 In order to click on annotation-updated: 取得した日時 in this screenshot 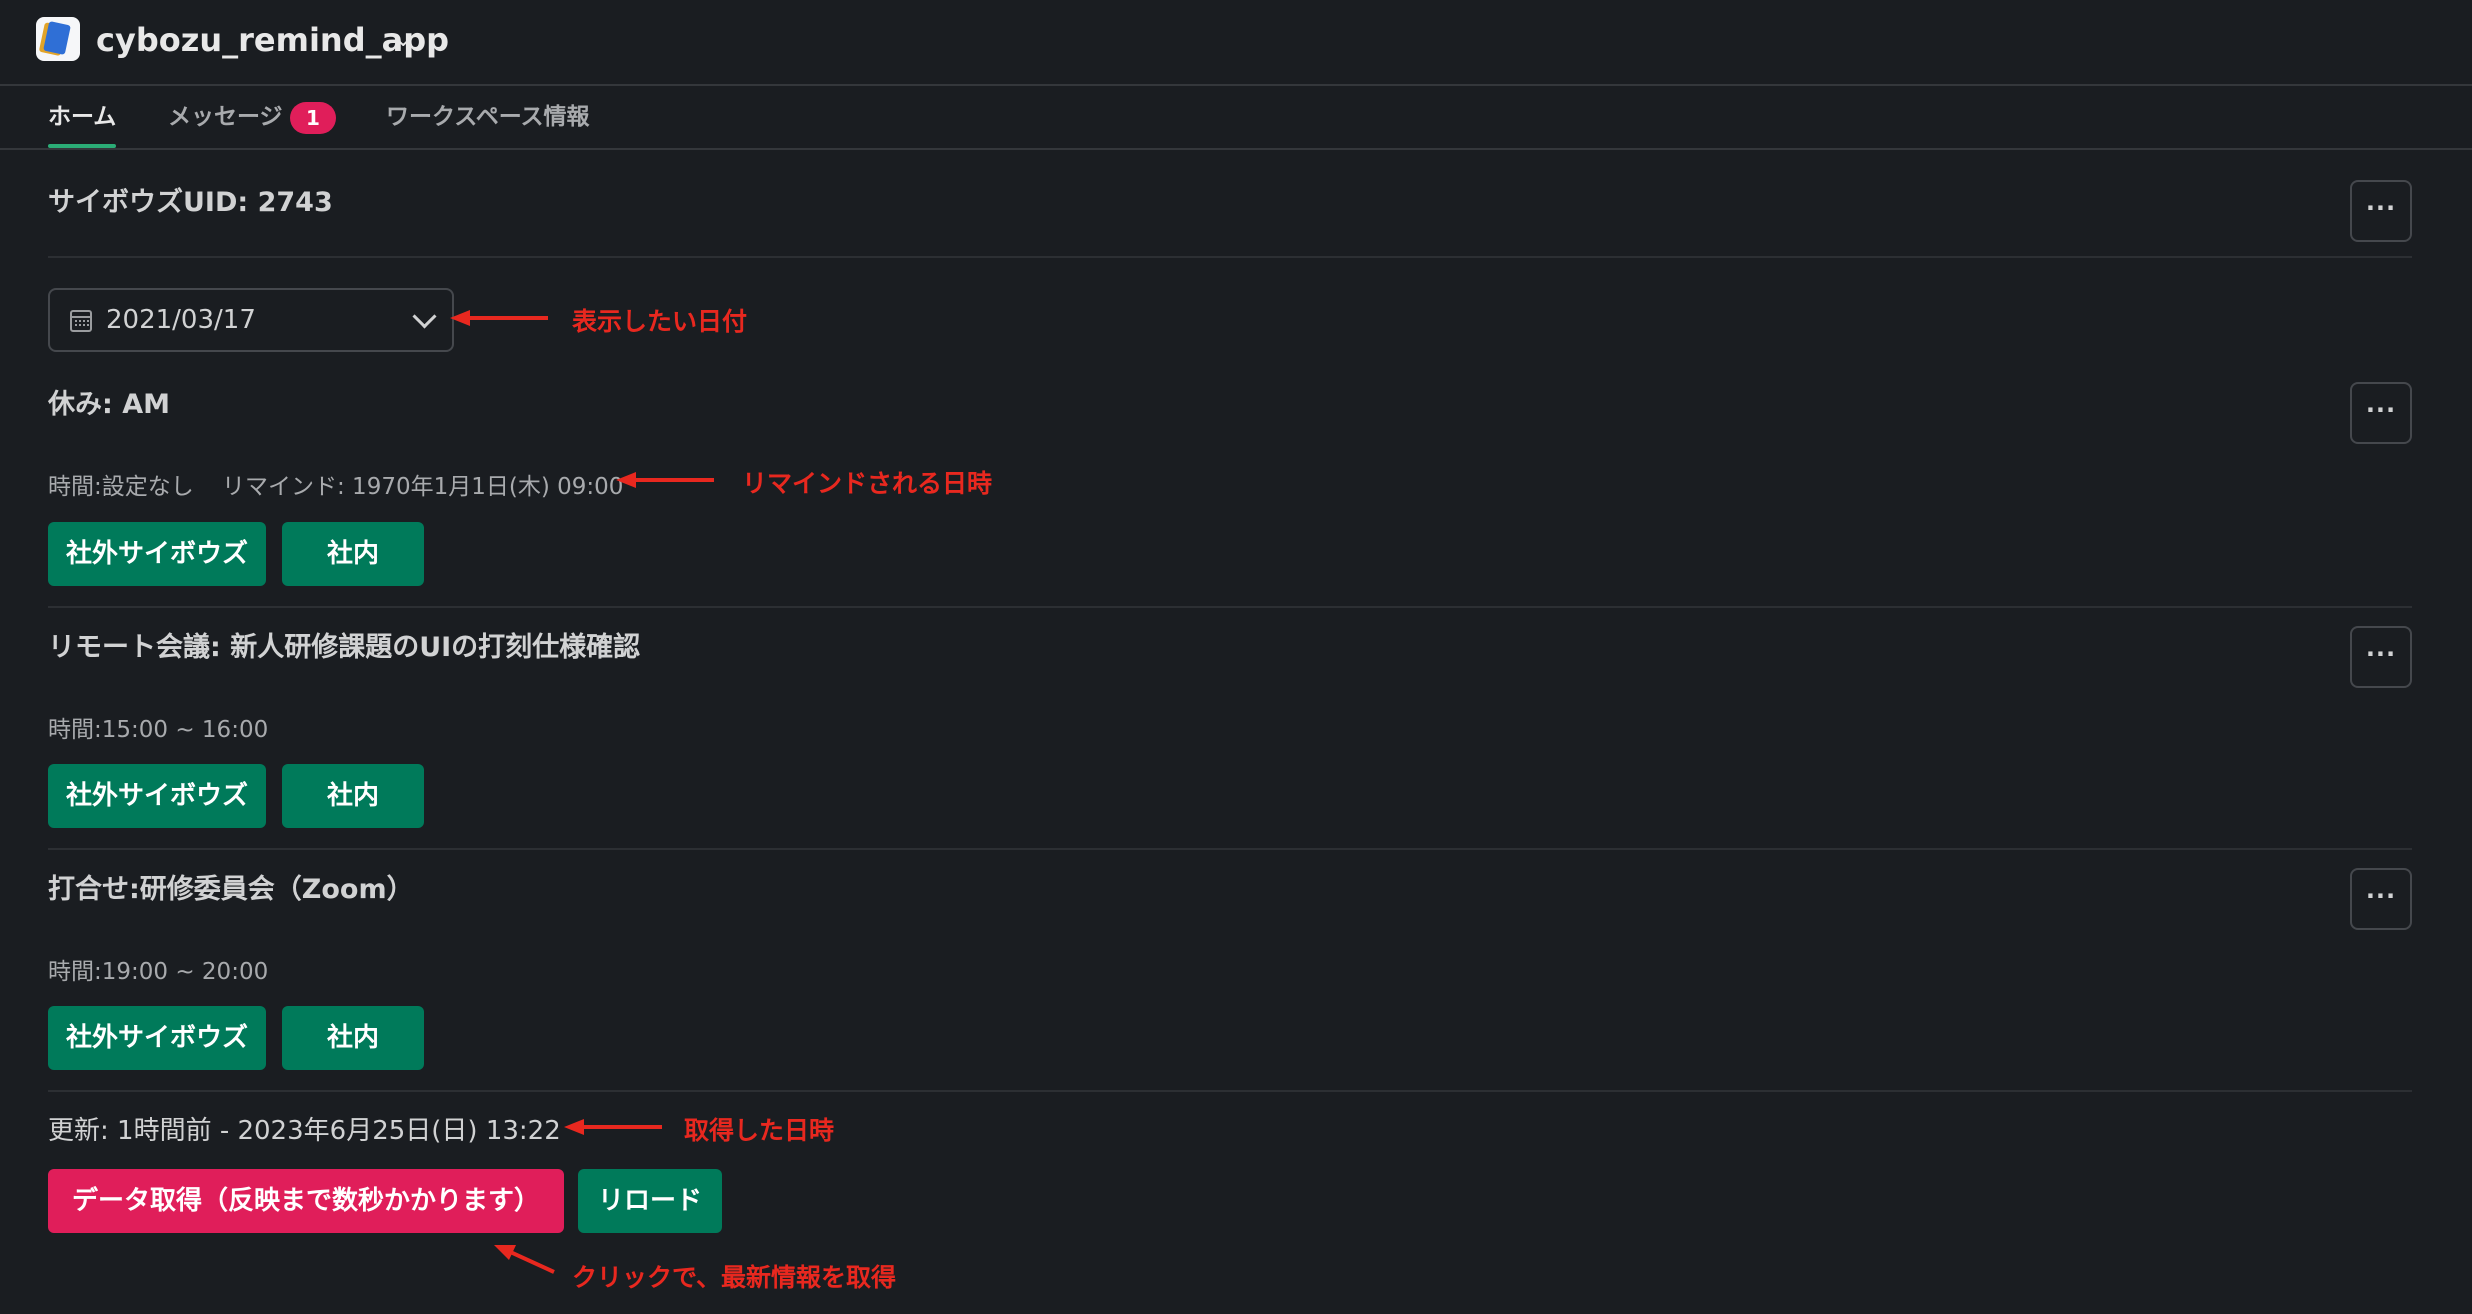, I will do `click(759, 1130)`.